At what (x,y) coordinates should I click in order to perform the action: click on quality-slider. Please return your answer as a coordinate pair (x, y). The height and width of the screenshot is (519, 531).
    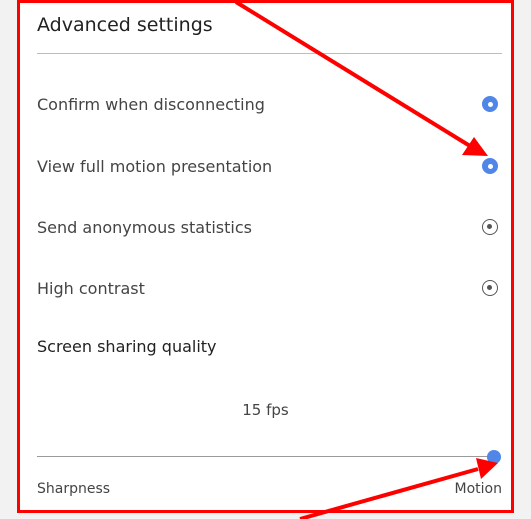
    Looking at the image, I should click on (269, 457).